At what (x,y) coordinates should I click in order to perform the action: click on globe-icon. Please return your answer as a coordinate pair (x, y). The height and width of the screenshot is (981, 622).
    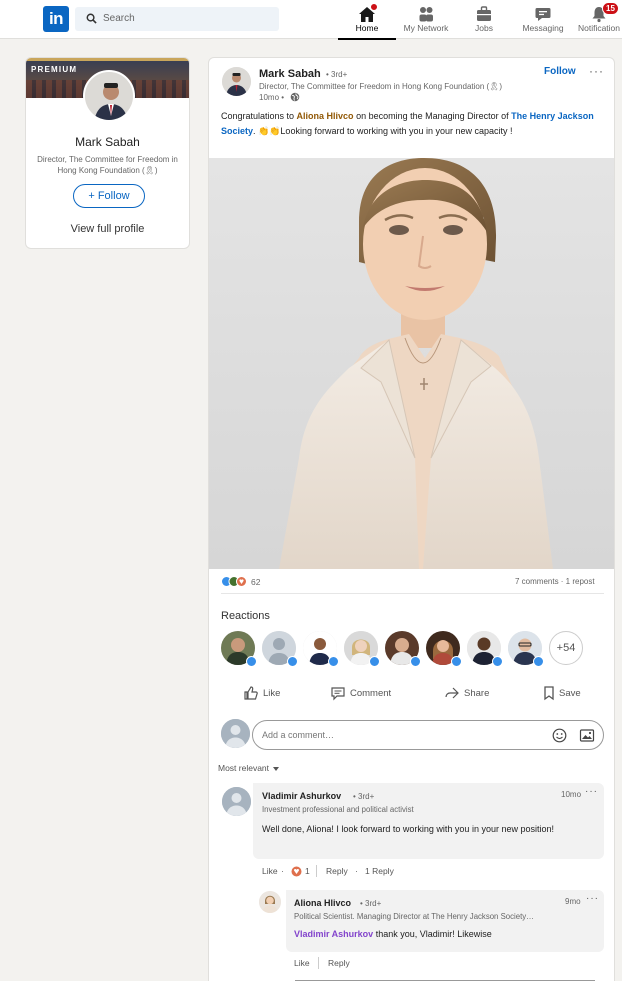
    Looking at the image, I should click on (295, 97).